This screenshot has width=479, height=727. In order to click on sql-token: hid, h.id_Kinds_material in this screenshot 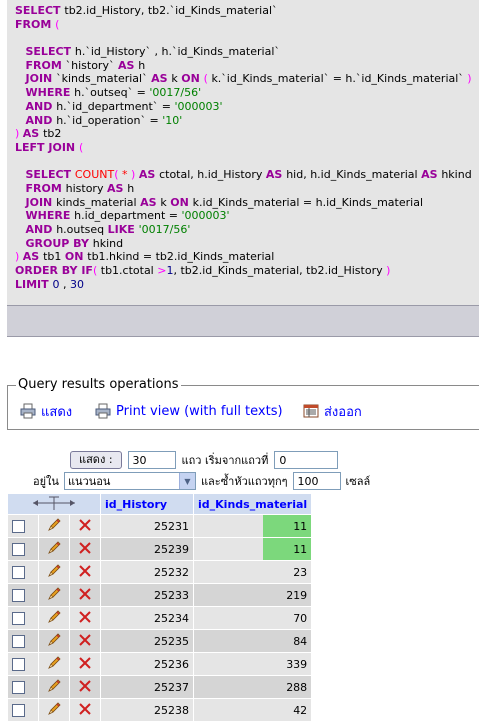, I will do `click(354, 175)`.